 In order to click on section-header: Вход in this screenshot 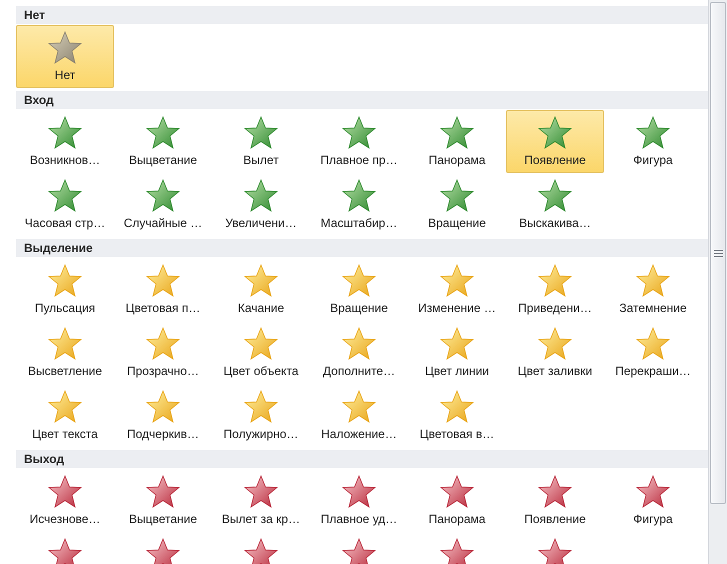, I will do `click(362, 100)`.